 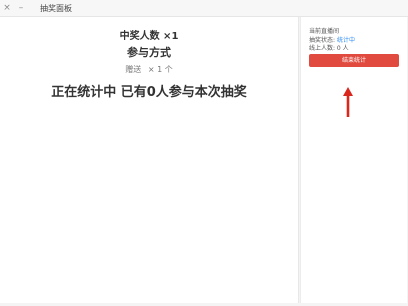 I want to click on title-bar: × – 抽奖面板, so click(x=204, y=8).